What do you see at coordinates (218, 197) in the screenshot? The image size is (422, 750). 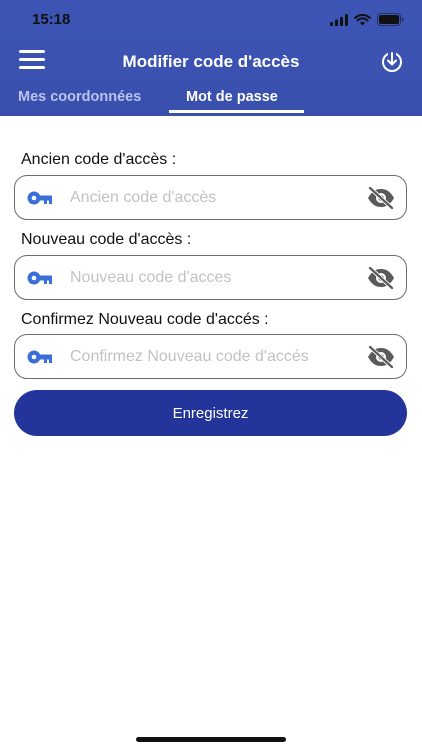 I see `old-code-input` at bounding box center [218, 197].